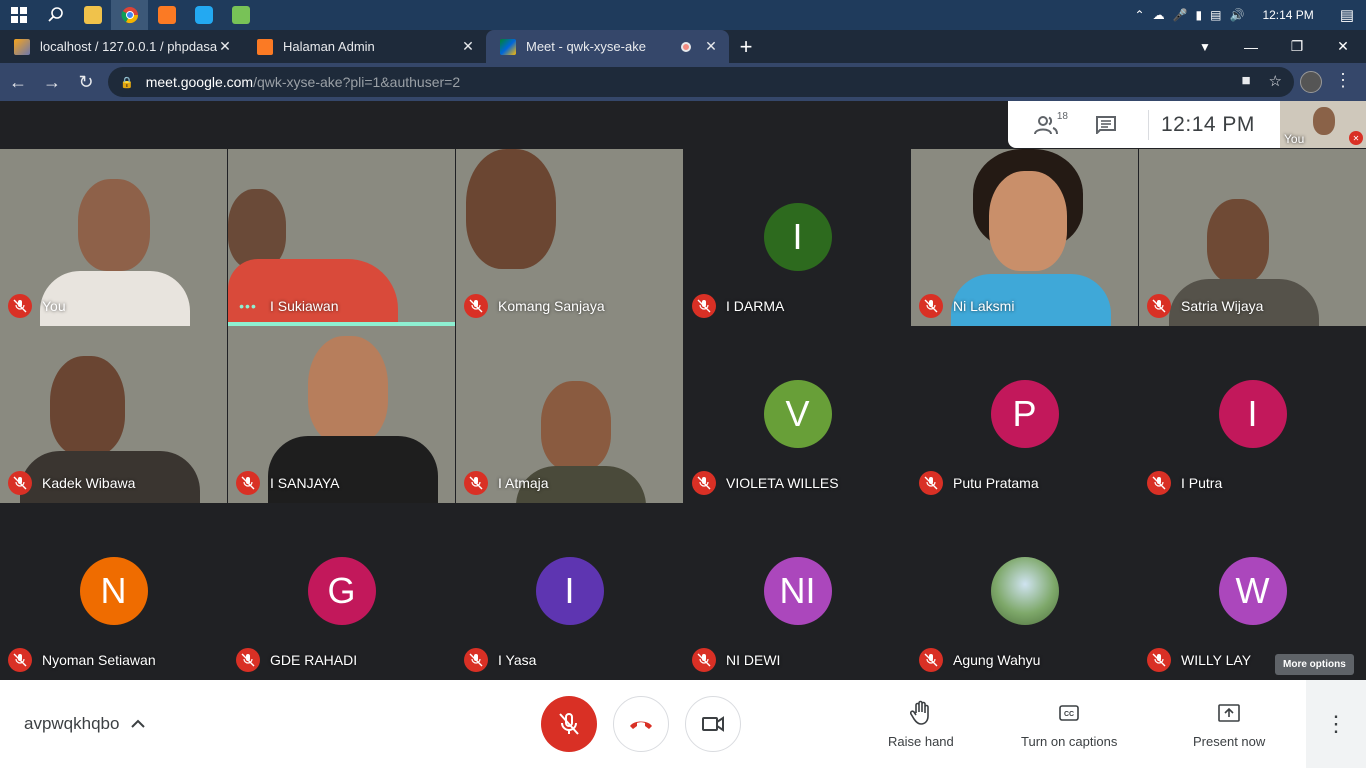 This screenshot has width=1366, height=768. Describe the element at coordinates (1245, 81) in the screenshot. I see `camera-permission-icon: ■` at that location.